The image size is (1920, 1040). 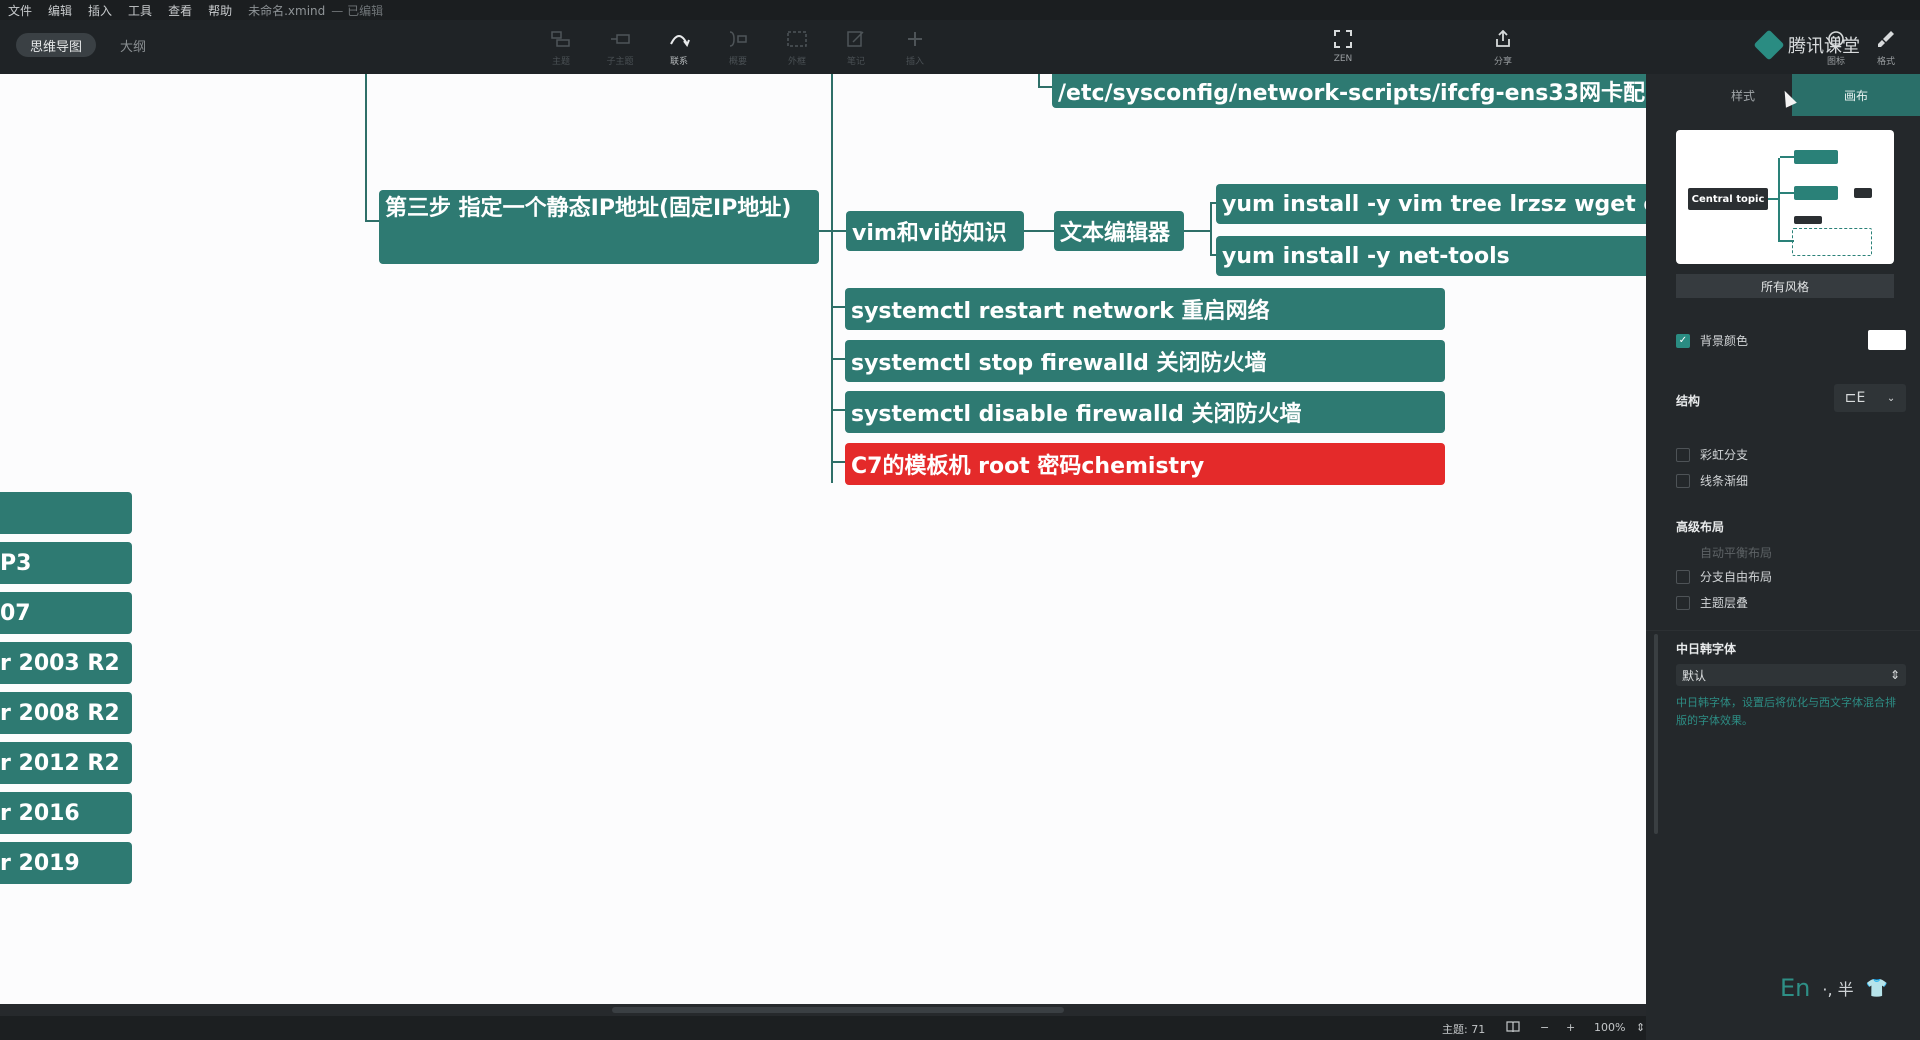 I want to click on bg-color-swatch, so click(x=1887, y=340).